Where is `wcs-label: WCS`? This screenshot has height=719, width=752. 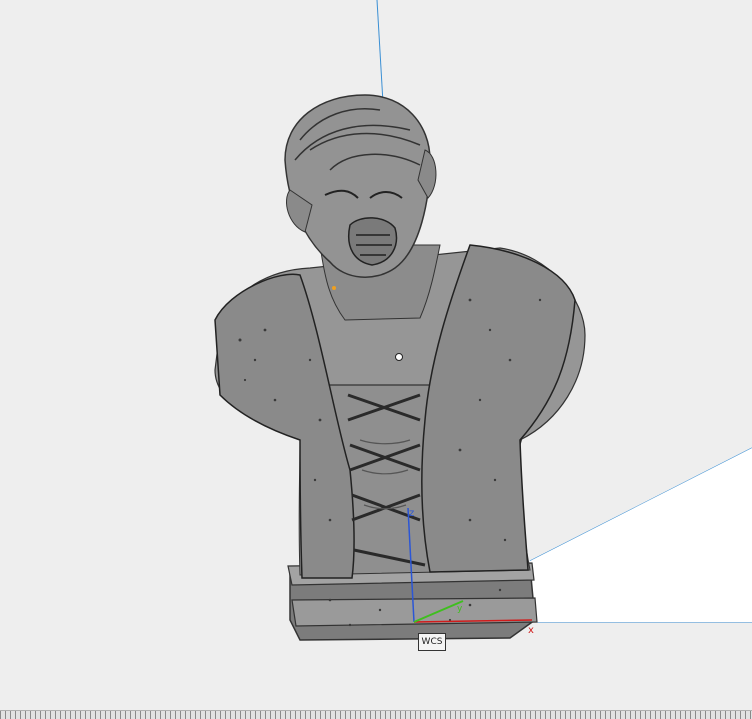 wcs-label: WCS is located at coordinates (432, 642).